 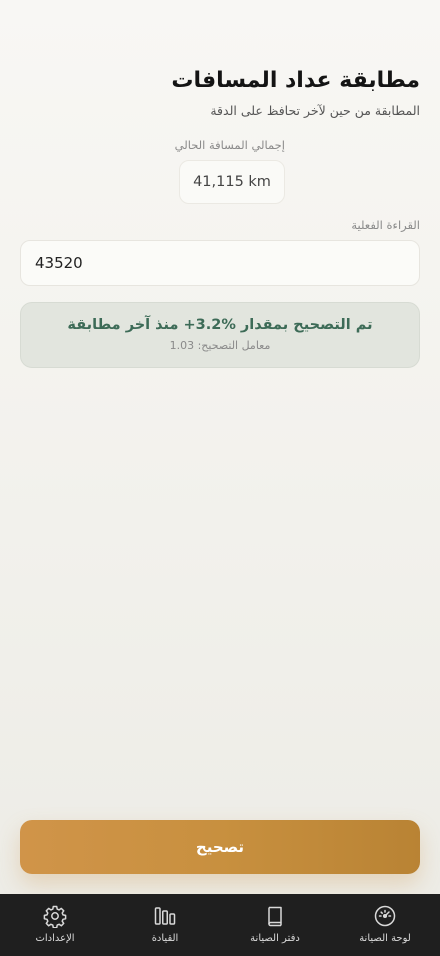 I want to click on actual-reading-label: القراءة الفعلية, so click(x=385, y=225).